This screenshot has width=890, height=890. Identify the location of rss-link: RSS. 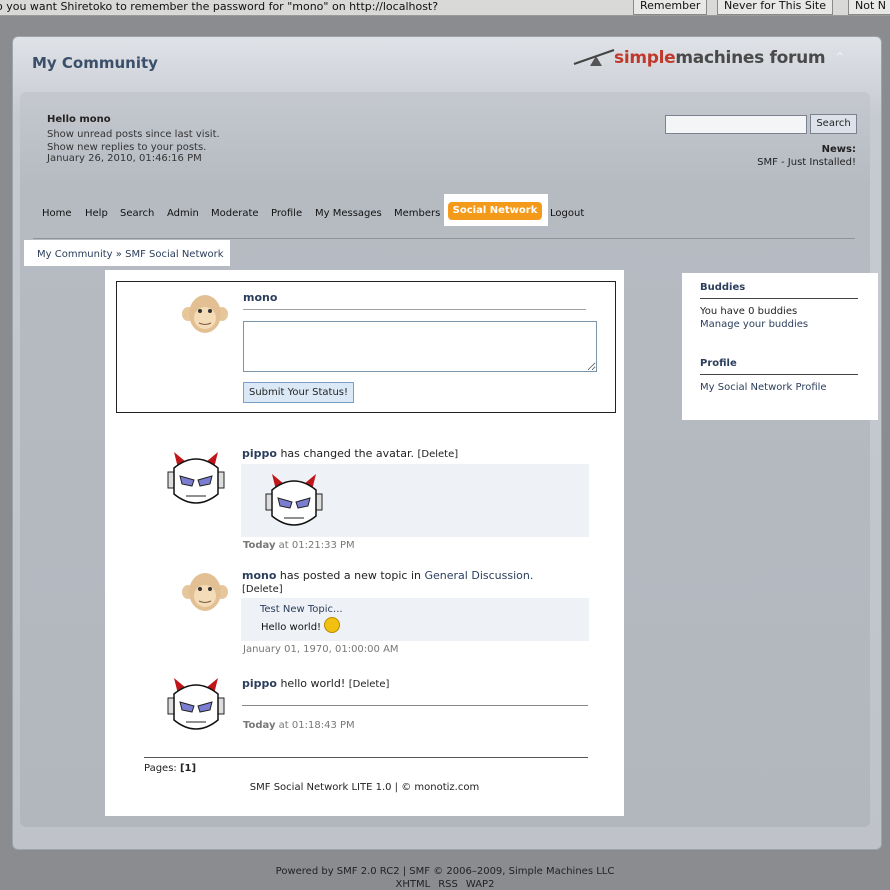
(448, 884).